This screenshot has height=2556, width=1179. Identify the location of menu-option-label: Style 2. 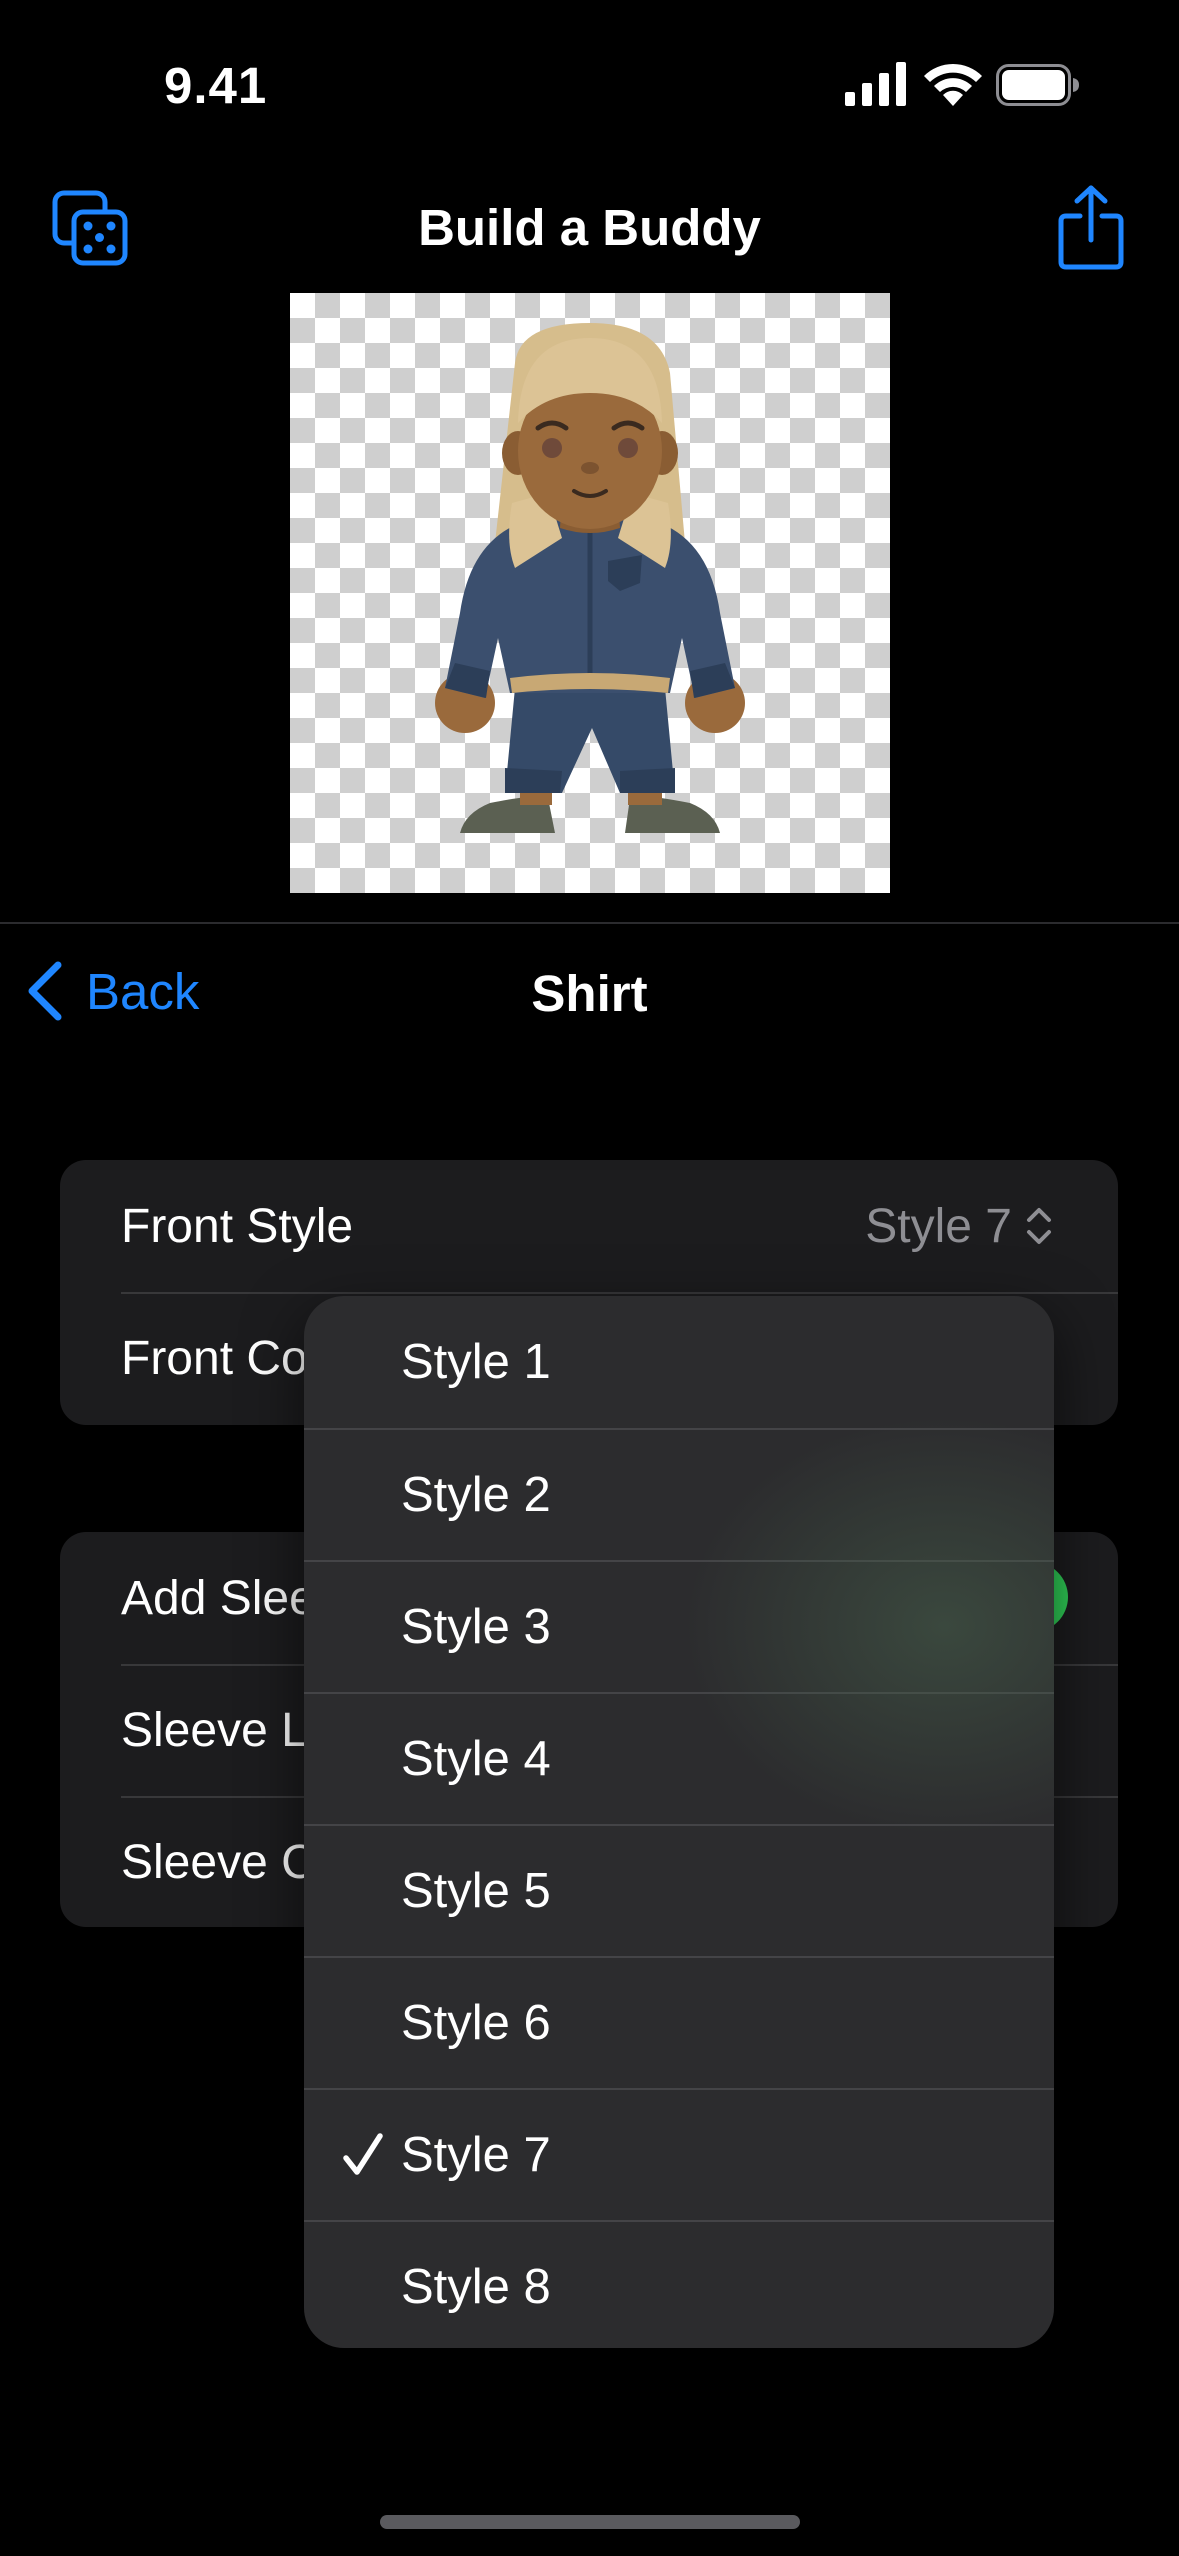
(476, 1495).